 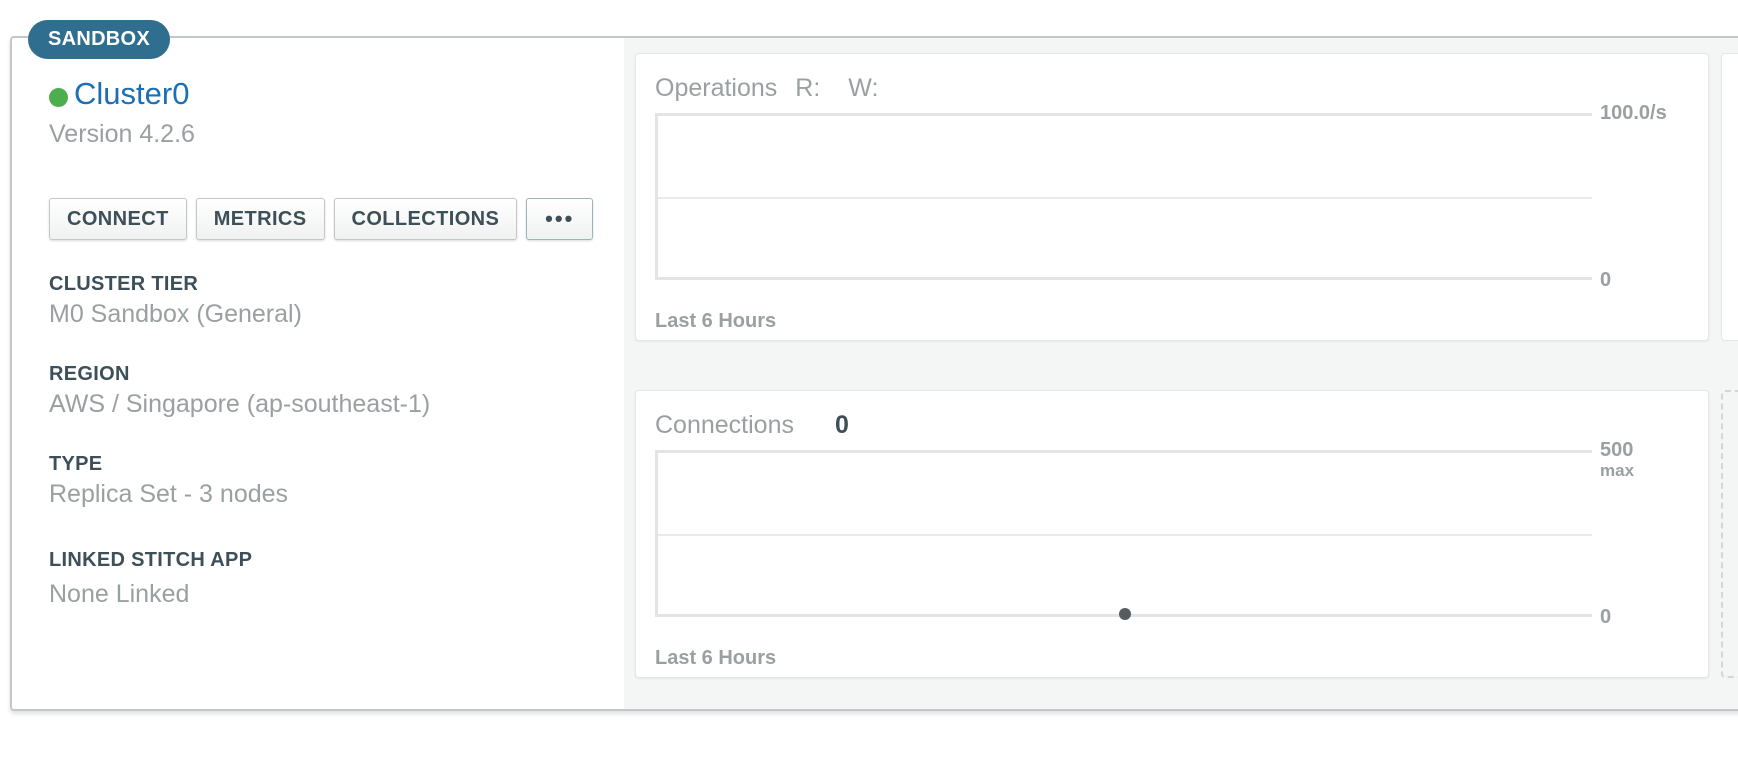 I want to click on type-value: Replica Set - 3 nodes, so click(x=169, y=494).